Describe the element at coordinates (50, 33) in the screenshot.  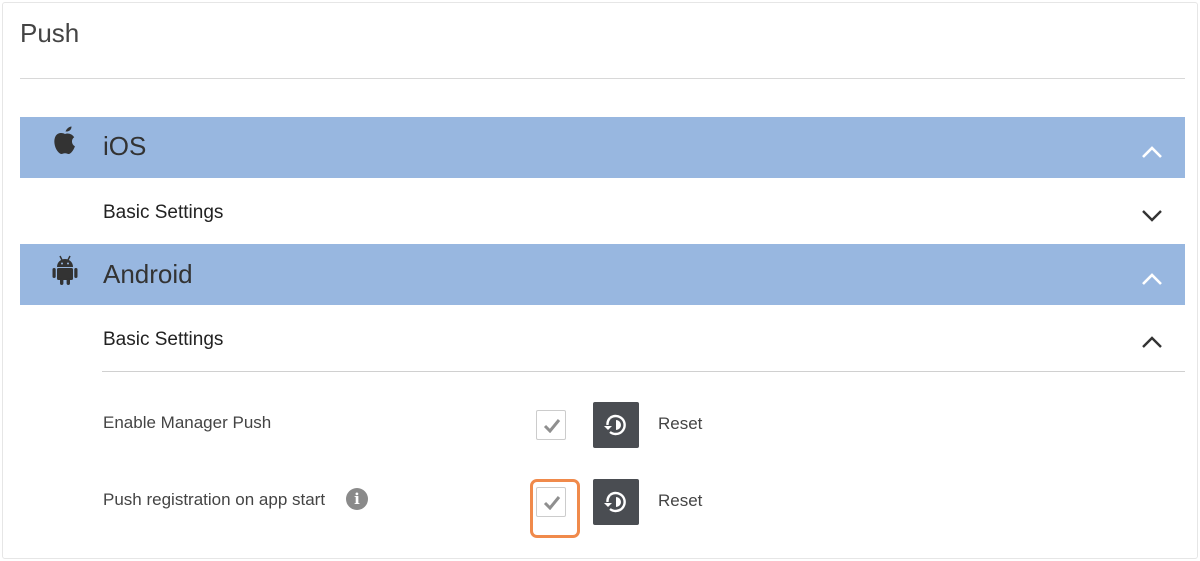
I see `page-title: Push` at that location.